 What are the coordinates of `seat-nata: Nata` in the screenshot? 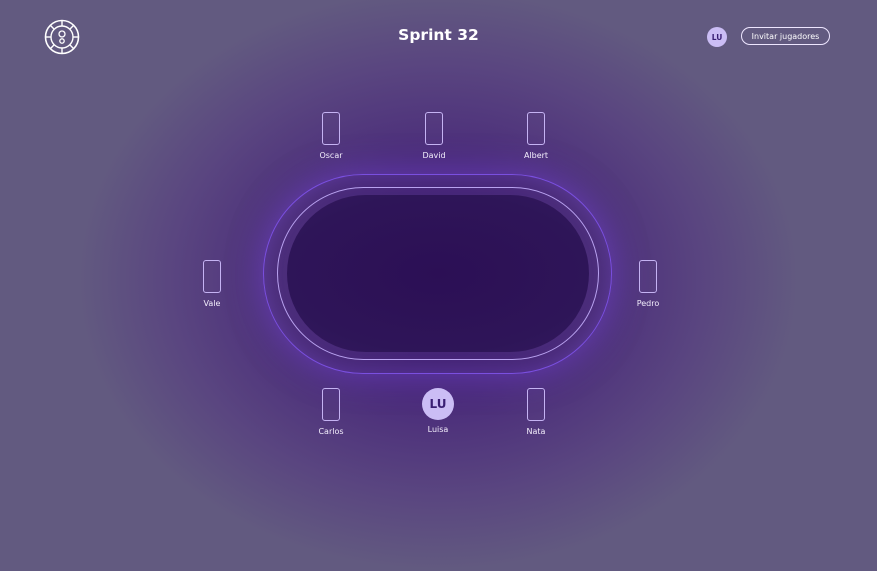 It's located at (536, 412).